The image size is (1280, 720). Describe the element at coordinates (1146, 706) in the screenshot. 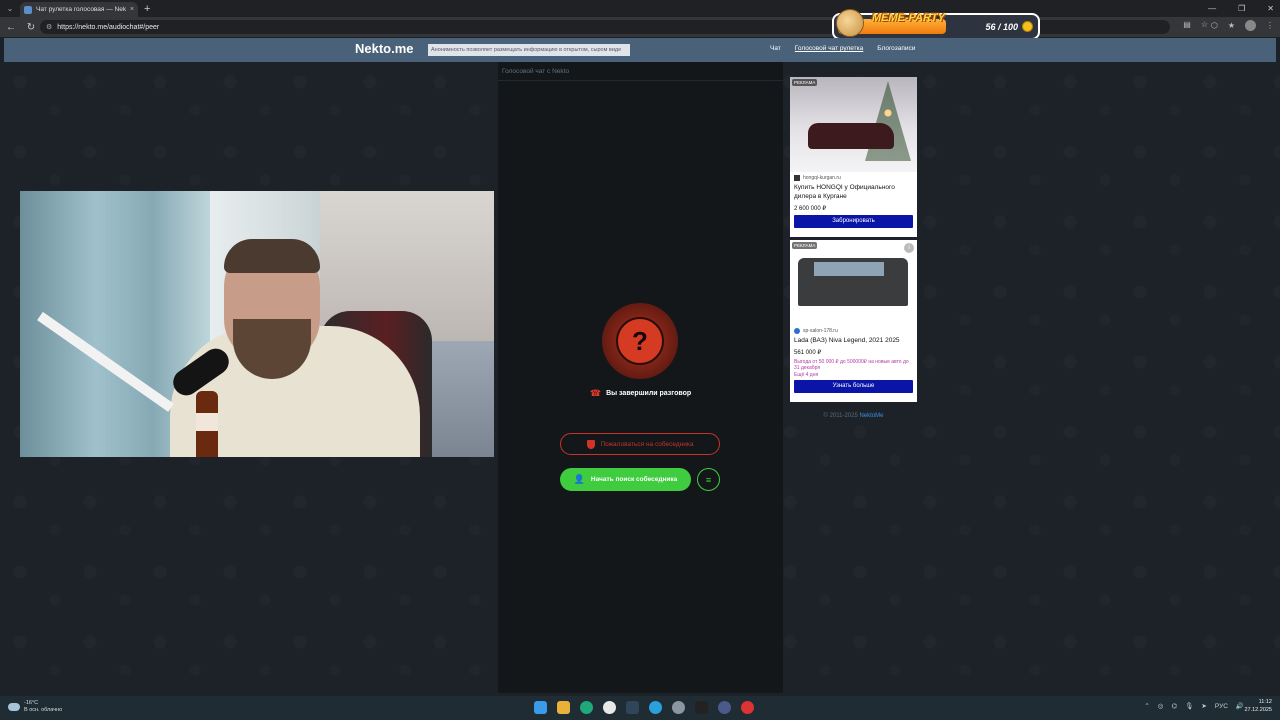

I see `tray-chevron-icon: ⌃` at that location.